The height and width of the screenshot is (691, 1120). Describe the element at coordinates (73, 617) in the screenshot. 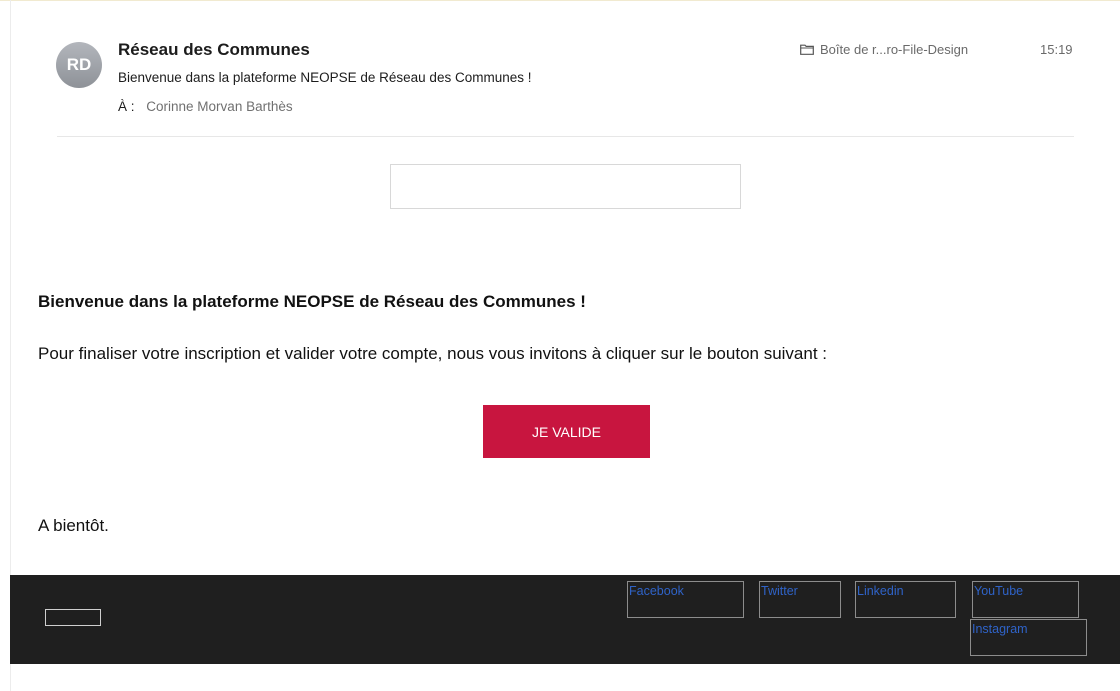

I see `footer-logo-placeholder` at that location.